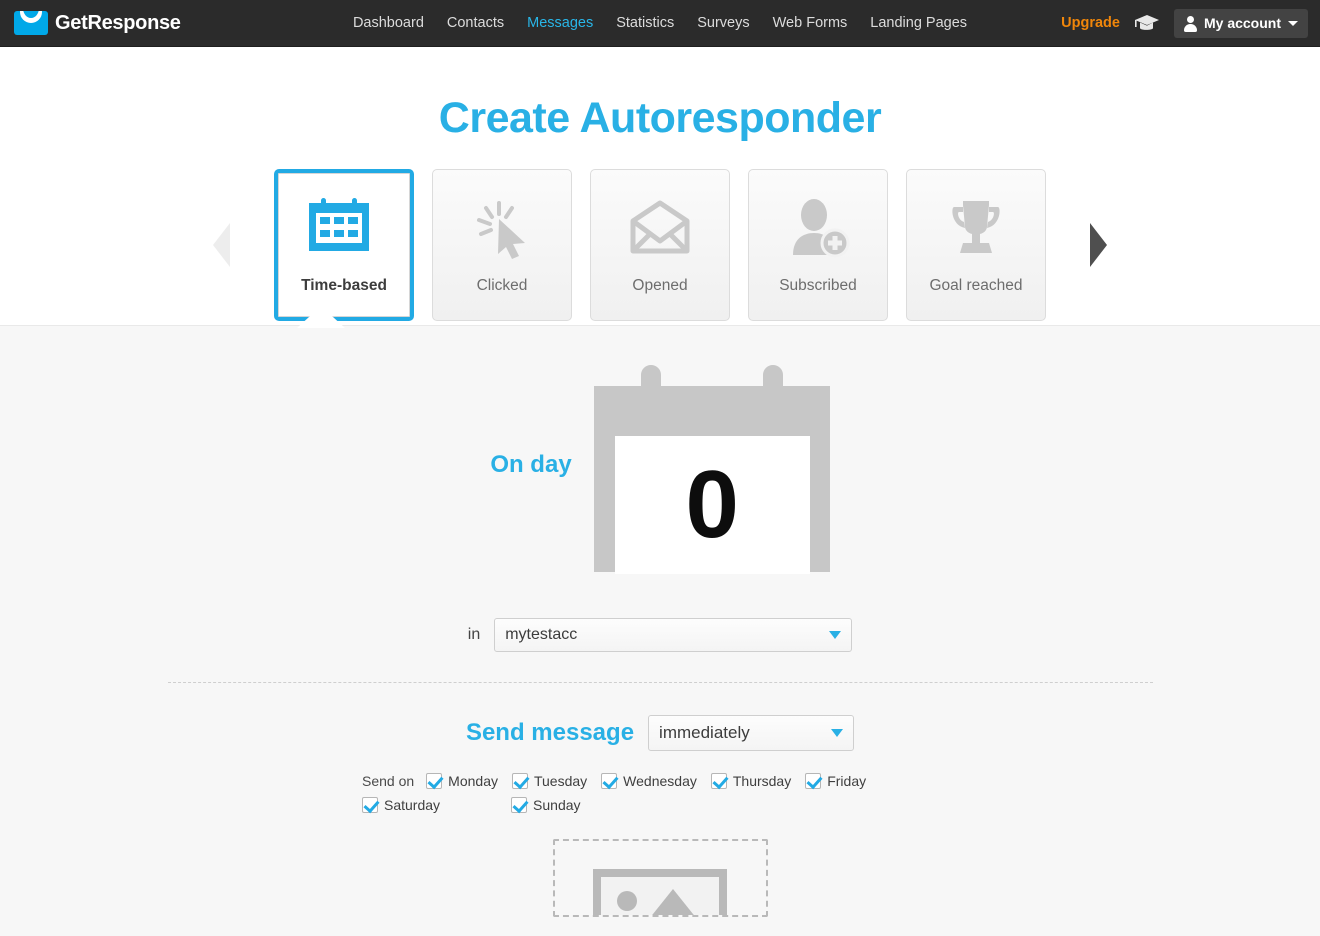 The height and width of the screenshot is (936, 1320). I want to click on nav-item-landing-pages: Landing Pages, so click(918, 23).